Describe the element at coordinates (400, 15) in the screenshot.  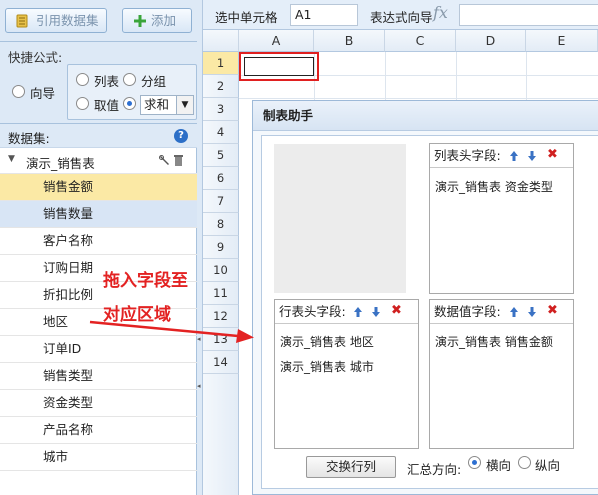
I see `cell-toolbar: 选中单元格 A1 表达式向导 fx` at that location.